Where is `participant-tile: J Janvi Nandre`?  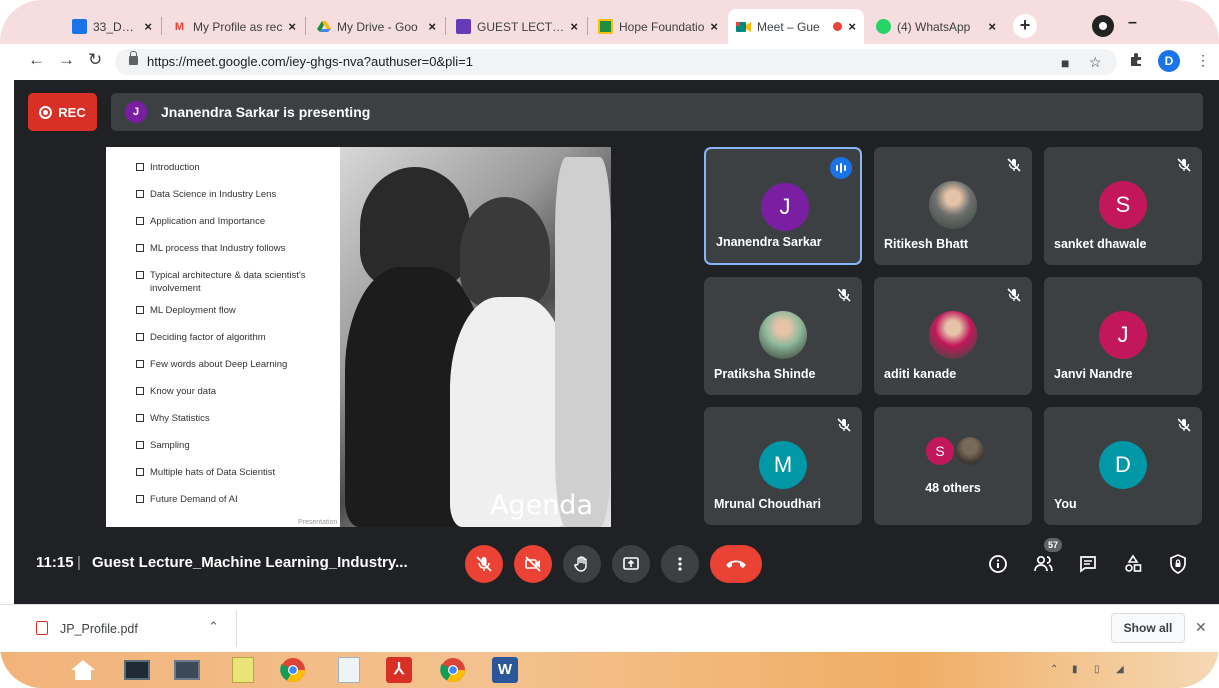 participant-tile: J Janvi Nandre is located at coordinates (1123, 336).